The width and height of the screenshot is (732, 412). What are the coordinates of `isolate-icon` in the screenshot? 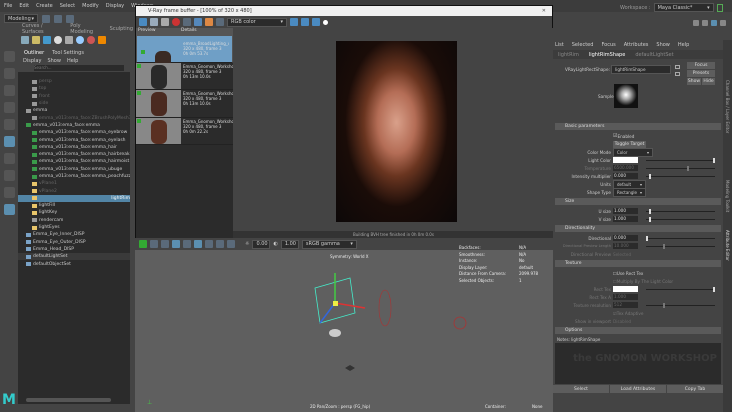 It's located at (220, 244).